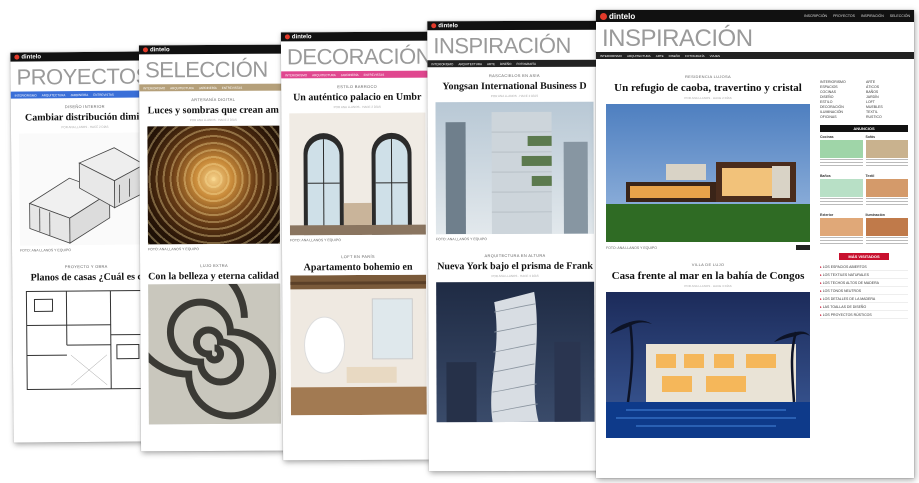 The image size is (919, 483). What do you see at coordinates (864, 283) in the screenshot?
I see `list-item: LOS TECHOS ALTOS DE MADERA` at bounding box center [864, 283].